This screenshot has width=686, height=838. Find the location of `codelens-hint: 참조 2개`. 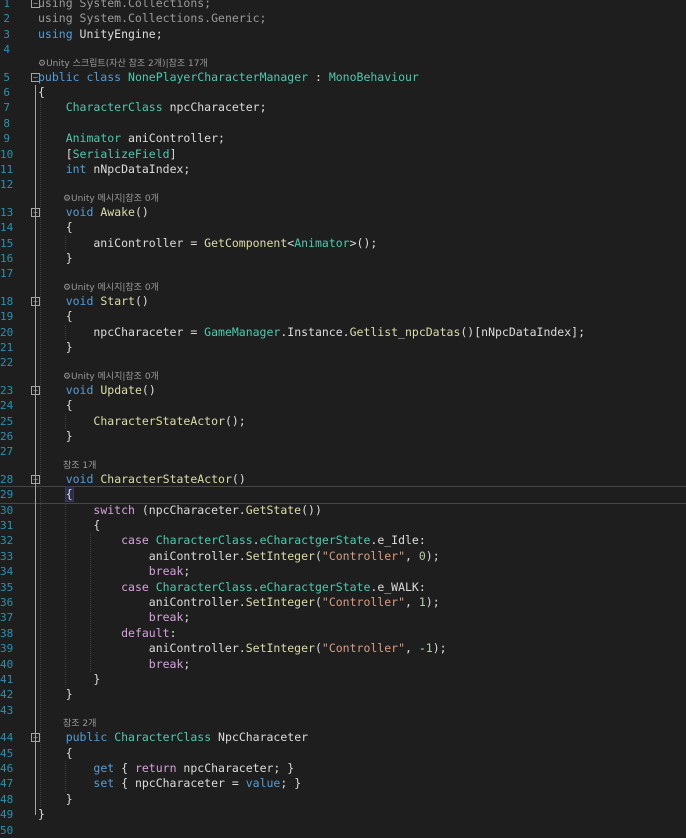

codelens-hint: 참조 2개 is located at coordinates (343, 724).